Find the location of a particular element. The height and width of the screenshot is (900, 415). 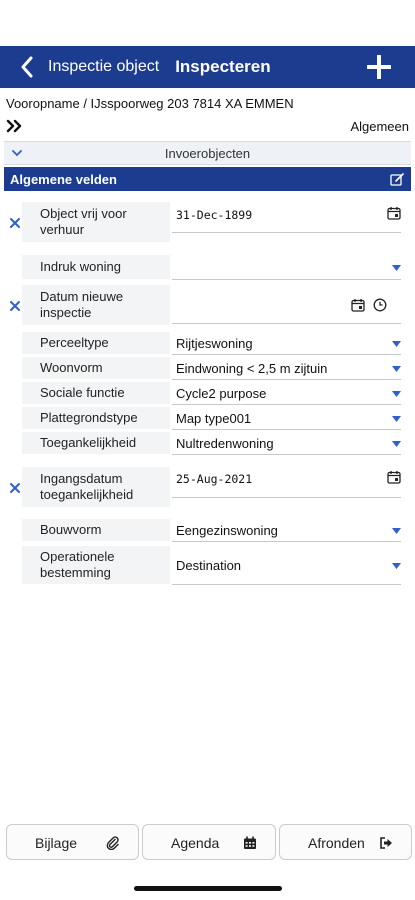

double-chevron-right-icon is located at coordinates (15, 126).